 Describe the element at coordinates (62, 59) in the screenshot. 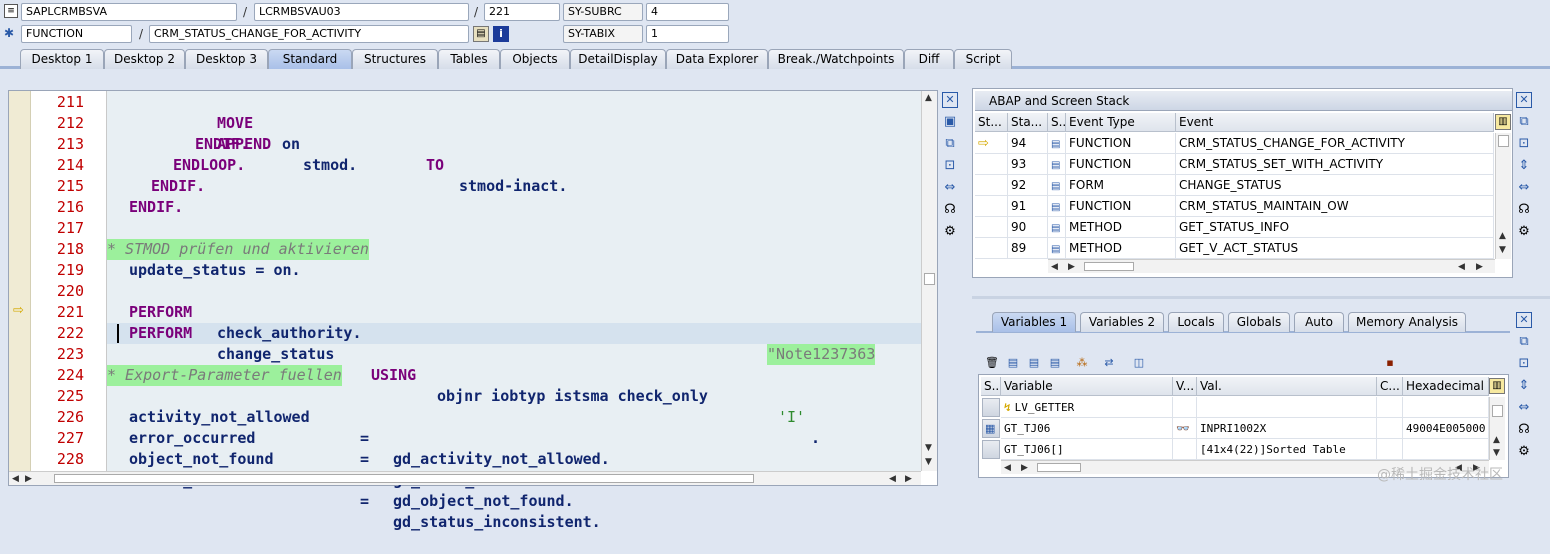

I see `tab-desktop-1: Desktop 1` at that location.